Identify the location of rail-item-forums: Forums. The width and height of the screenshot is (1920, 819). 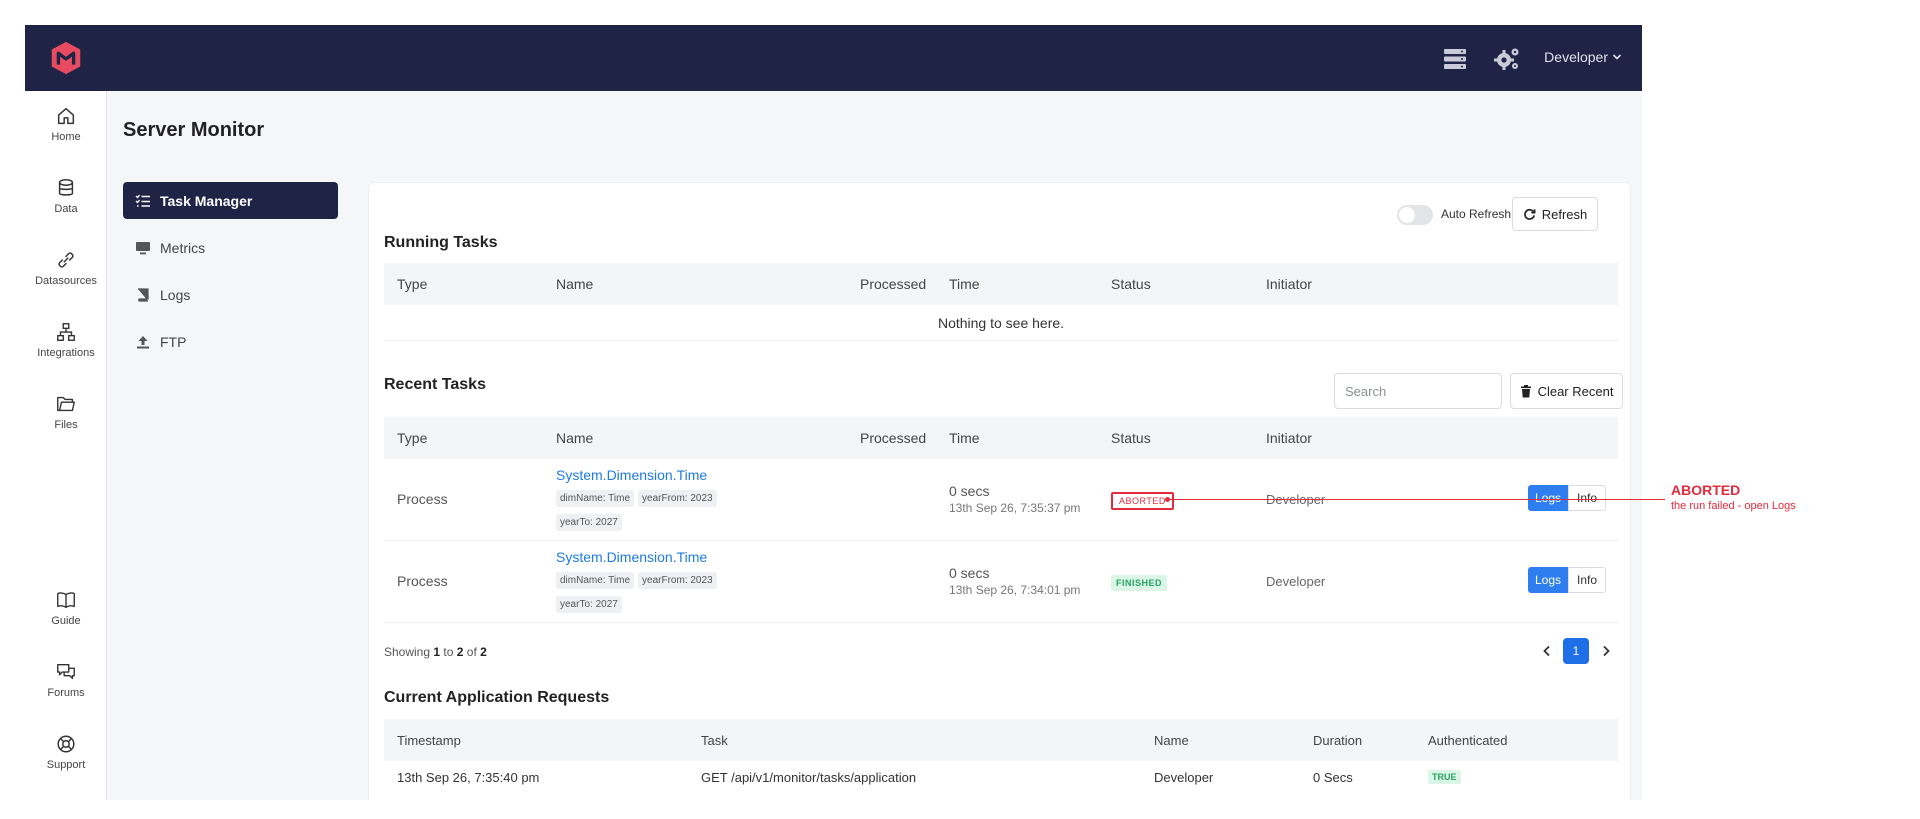
(66, 680).